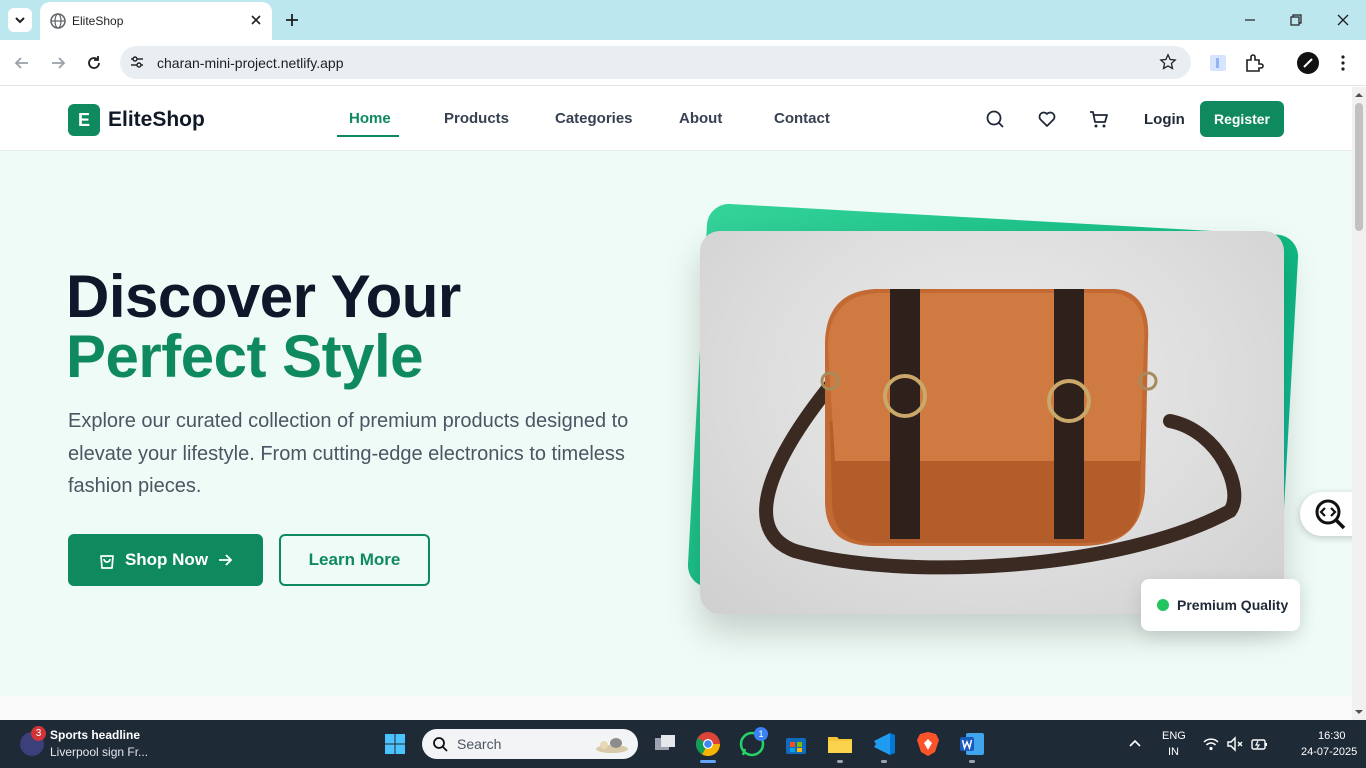 The image size is (1366, 768). What do you see at coordinates (1163, 605) in the screenshot?
I see `status-dot-icon` at bounding box center [1163, 605].